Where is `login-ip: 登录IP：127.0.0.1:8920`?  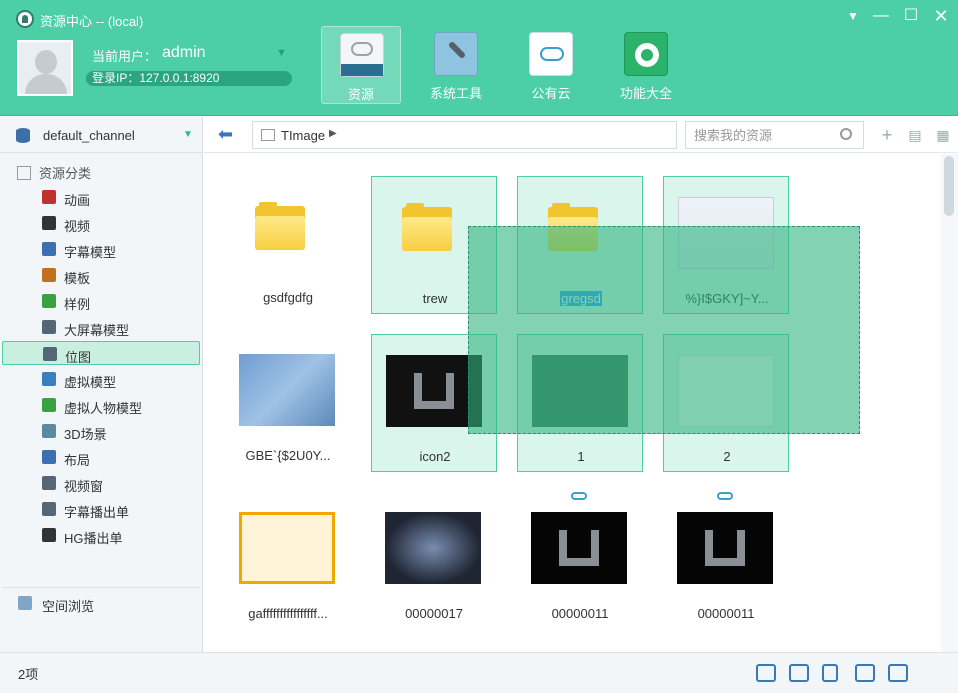
login-ip: 登录IP：127.0.0.1:8920 is located at coordinates (189, 78).